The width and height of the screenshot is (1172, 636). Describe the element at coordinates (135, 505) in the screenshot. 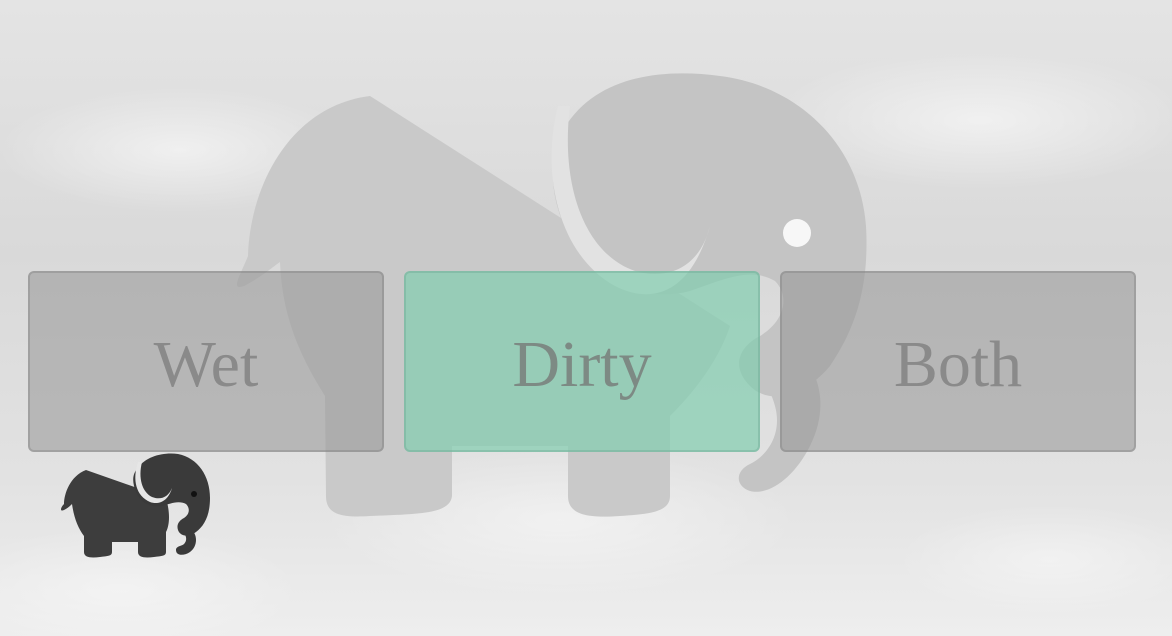

I see `elephant-logo-icon` at that location.